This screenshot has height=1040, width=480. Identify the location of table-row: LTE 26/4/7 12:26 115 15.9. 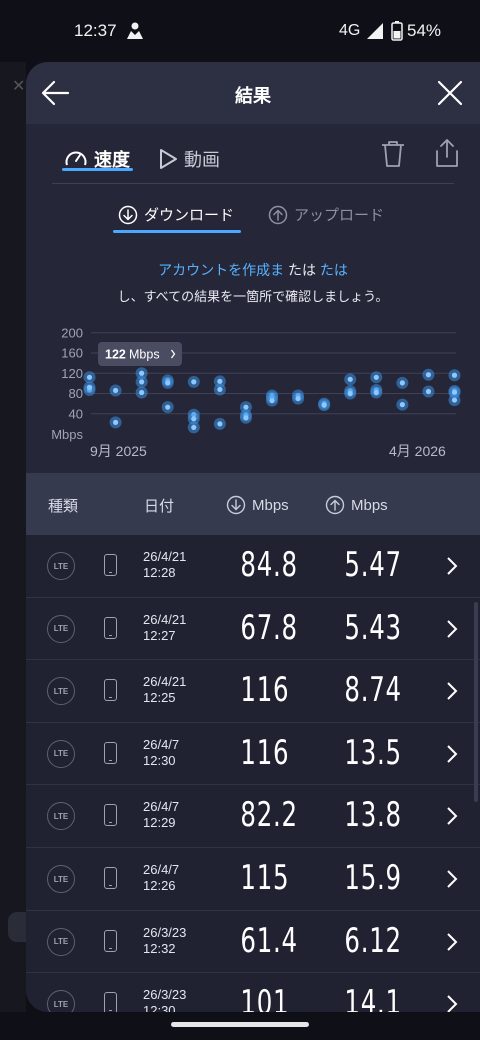
(253, 879).